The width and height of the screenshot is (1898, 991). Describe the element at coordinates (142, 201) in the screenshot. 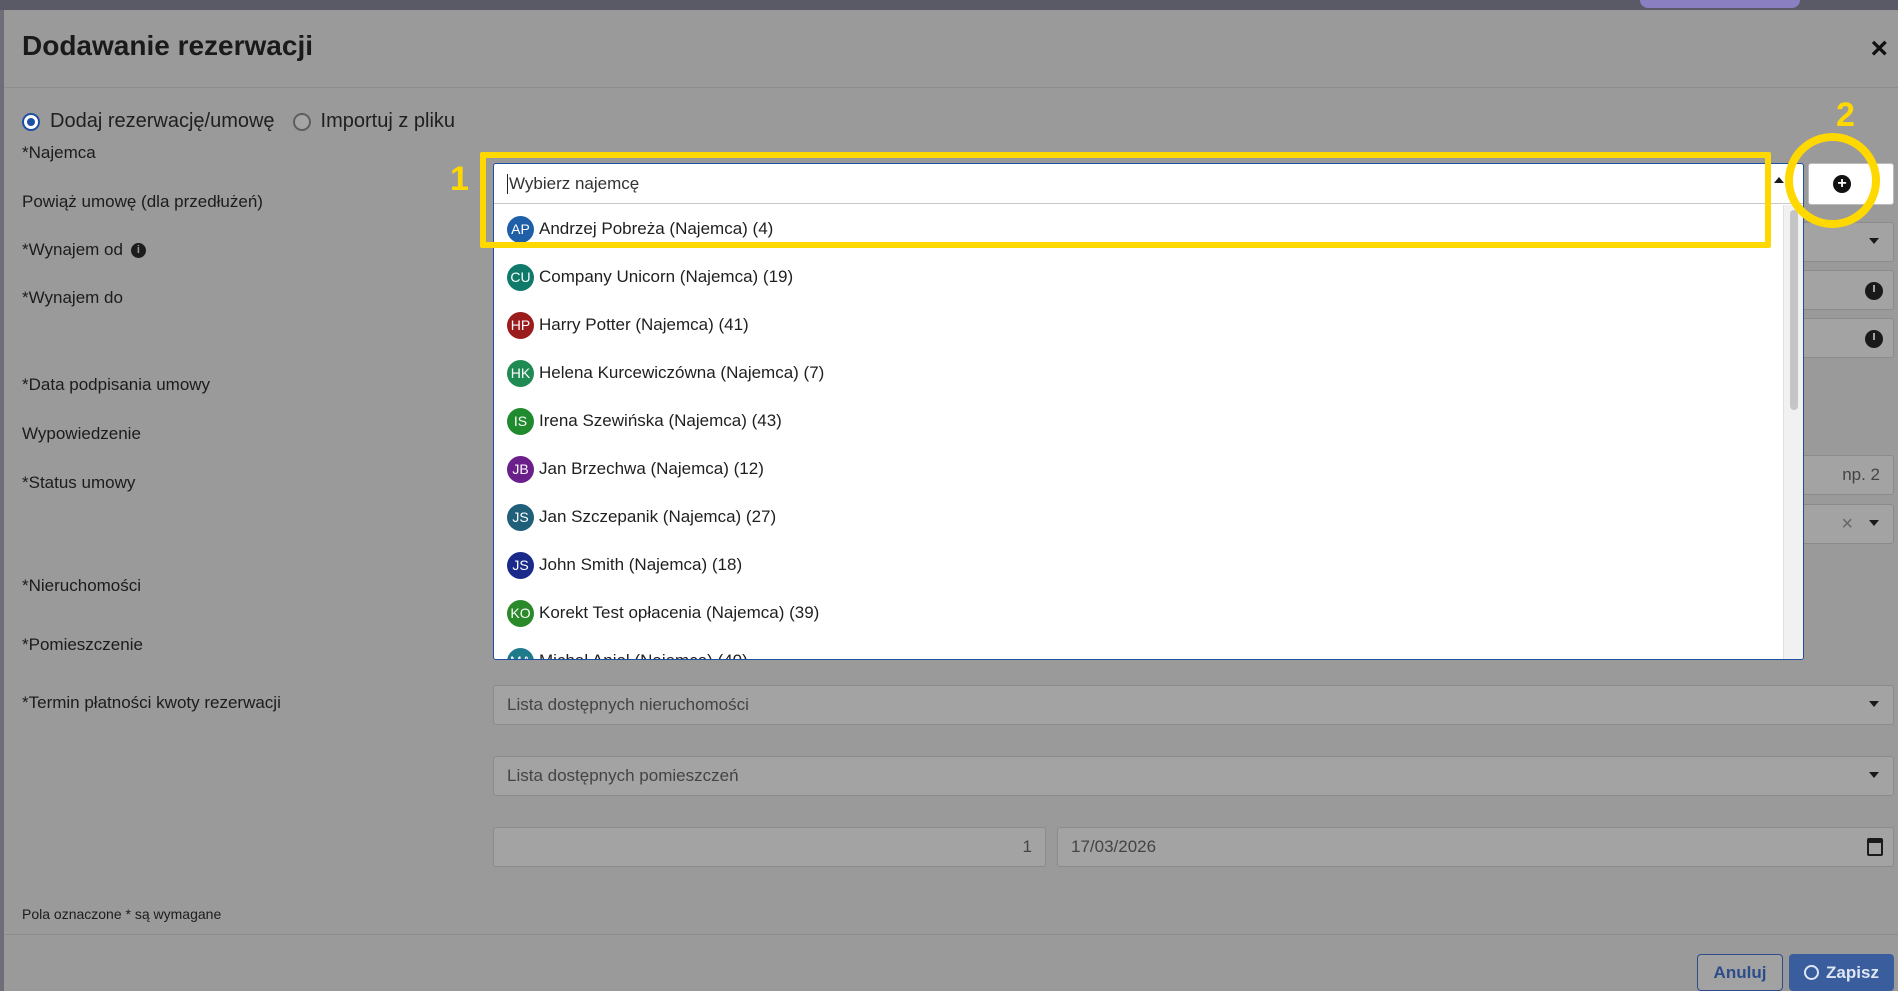

I see `label-powiaz-umowe: Powiąż umowę (dla przedłużeń)` at that location.